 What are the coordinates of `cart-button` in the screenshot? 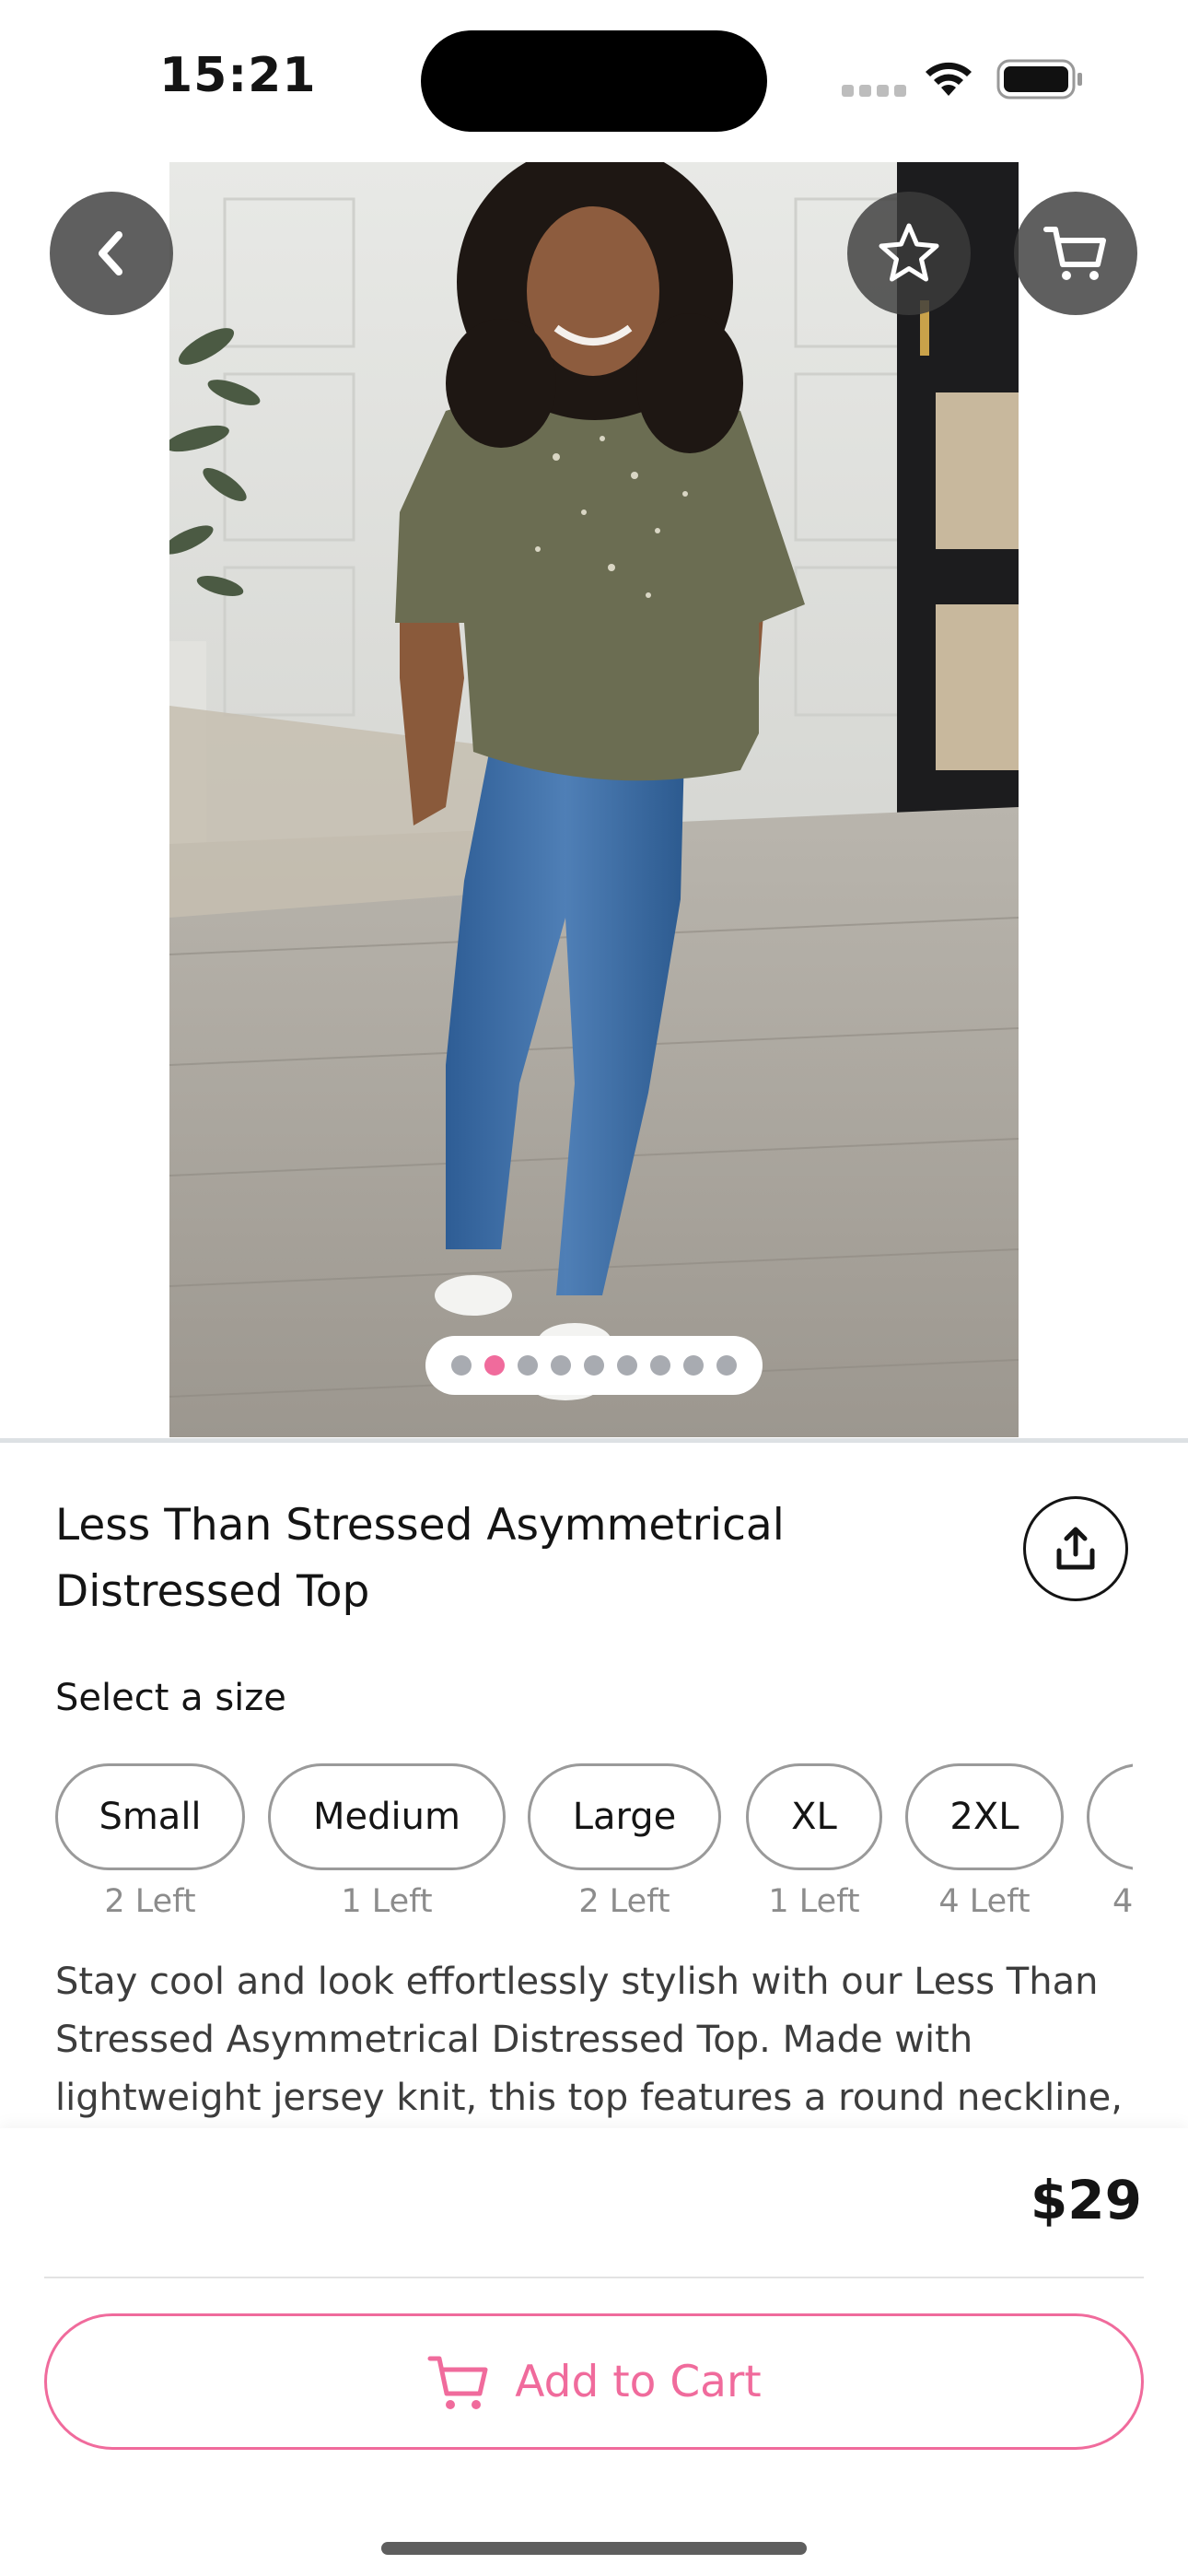 It's located at (1075, 254).